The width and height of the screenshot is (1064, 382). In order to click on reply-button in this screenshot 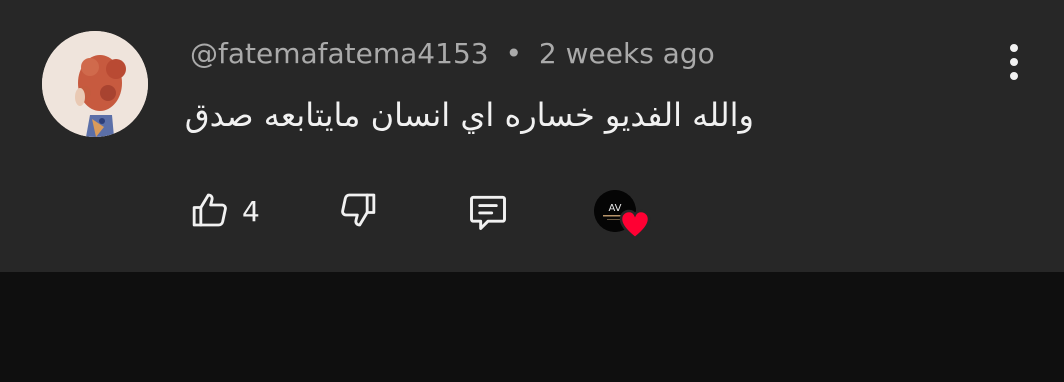, I will do `click(488, 212)`.